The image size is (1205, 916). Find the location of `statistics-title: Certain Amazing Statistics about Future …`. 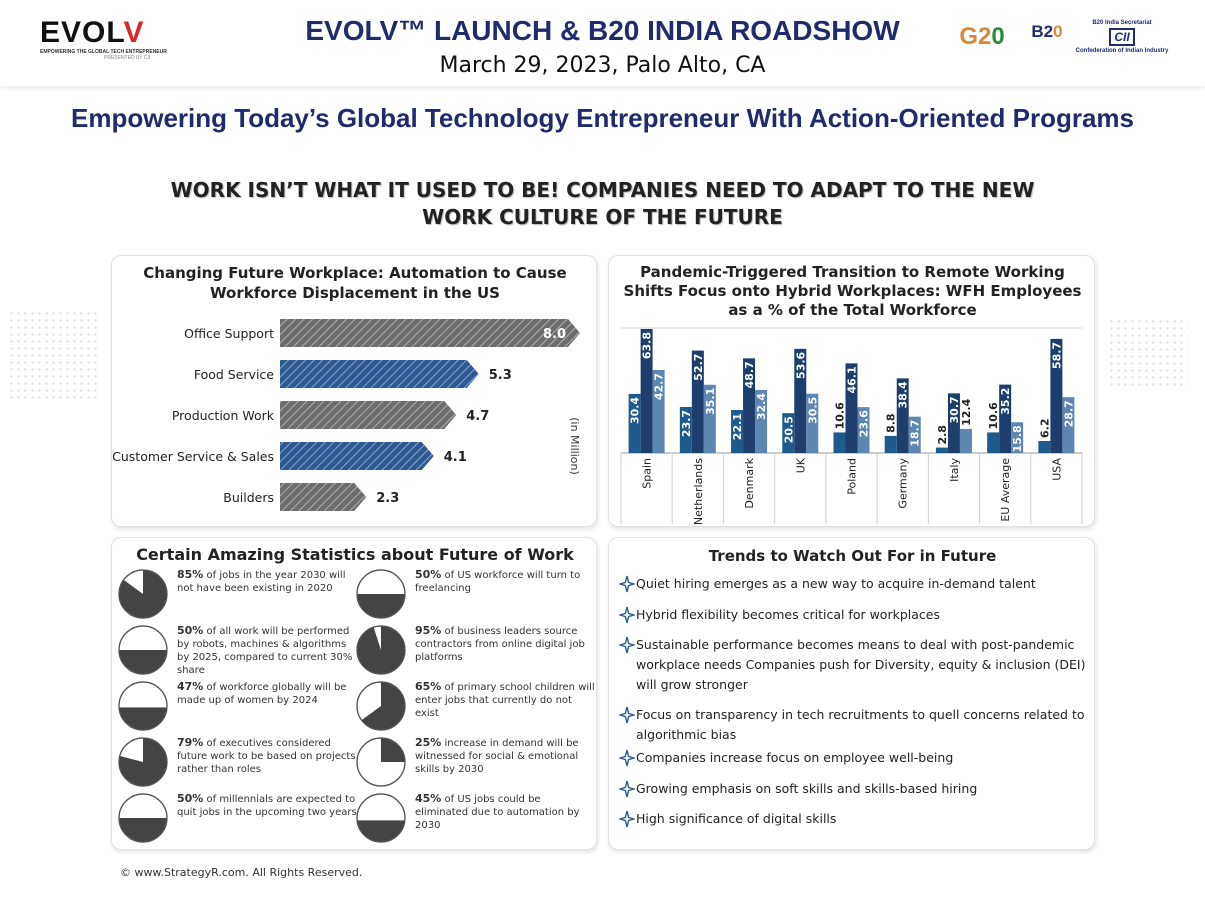

statistics-title: Certain Amazing Statistics about Future … is located at coordinates (355, 554).